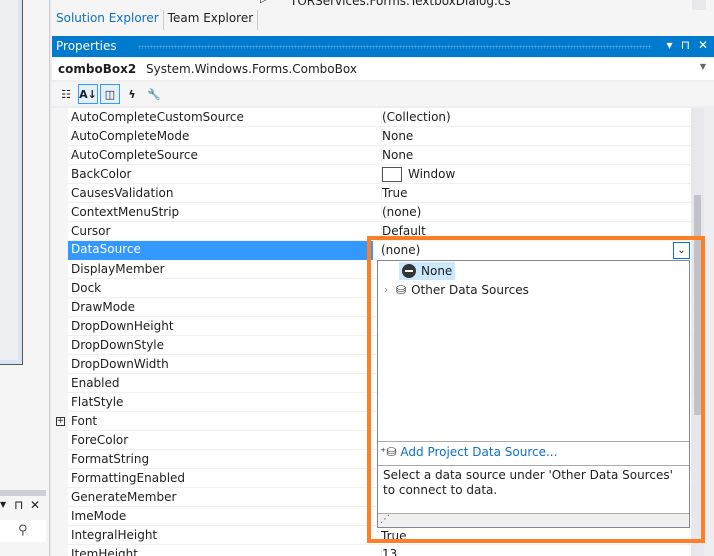 Image resolution: width=714 pixels, height=556 pixels. Describe the element at coordinates (371, 155) in the screenshot. I see `property-row: AutoCompleteSource None` at that location.